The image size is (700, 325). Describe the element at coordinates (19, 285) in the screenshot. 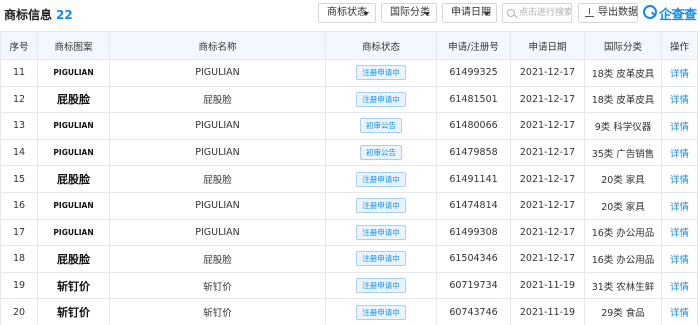

I see `cell-no: 19` at that location.